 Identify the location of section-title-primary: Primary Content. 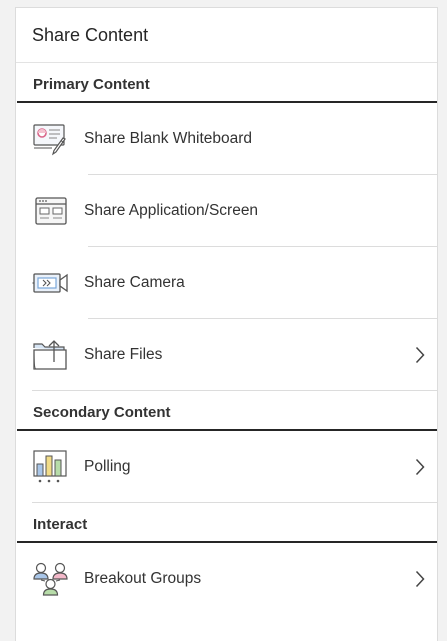
(227, 83).